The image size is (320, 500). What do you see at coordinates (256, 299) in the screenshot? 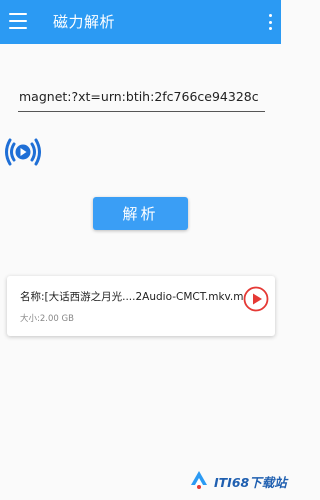
I see `play-circle-icon` at bounding box center [256, 299].